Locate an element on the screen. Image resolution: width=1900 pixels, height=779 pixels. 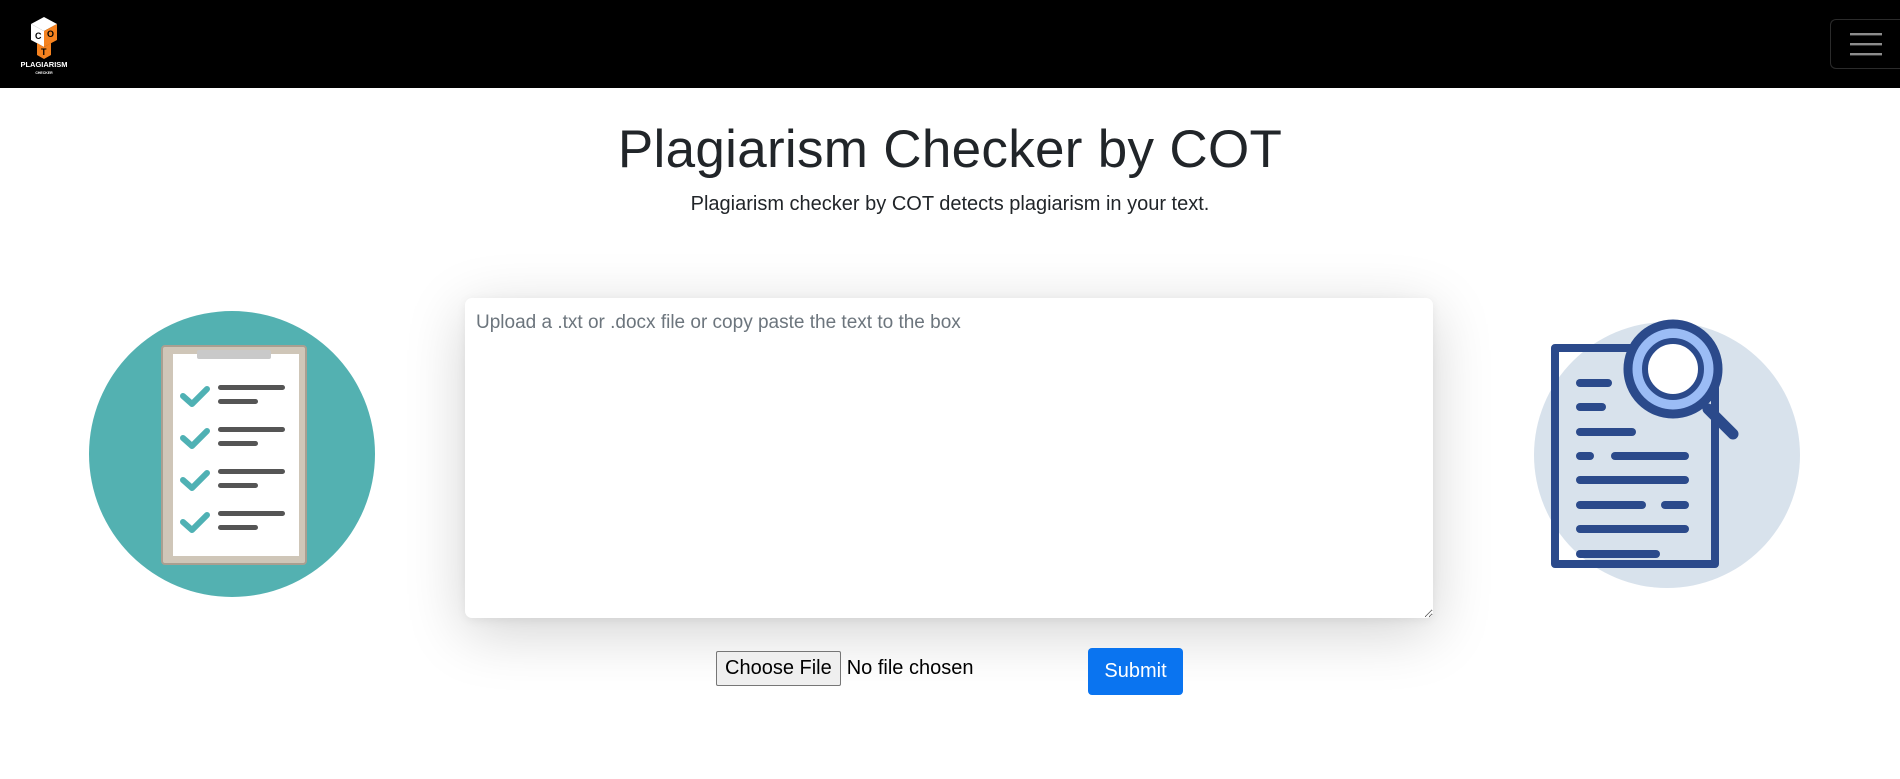
navbar: C O T PLAGIARISM CHECKER is located at coordinates (950, 44).